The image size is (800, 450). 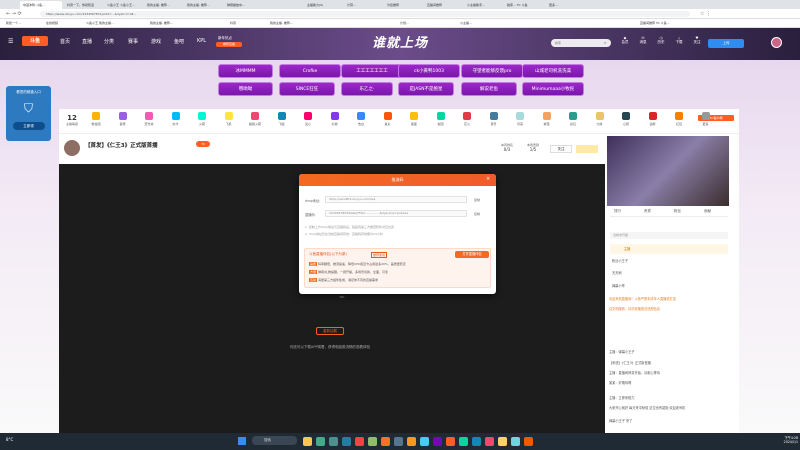 What do you see at coordinates (626, 119) in the screenshot?
I see `gift-item: 心愿` at bounding box center [626, 119].